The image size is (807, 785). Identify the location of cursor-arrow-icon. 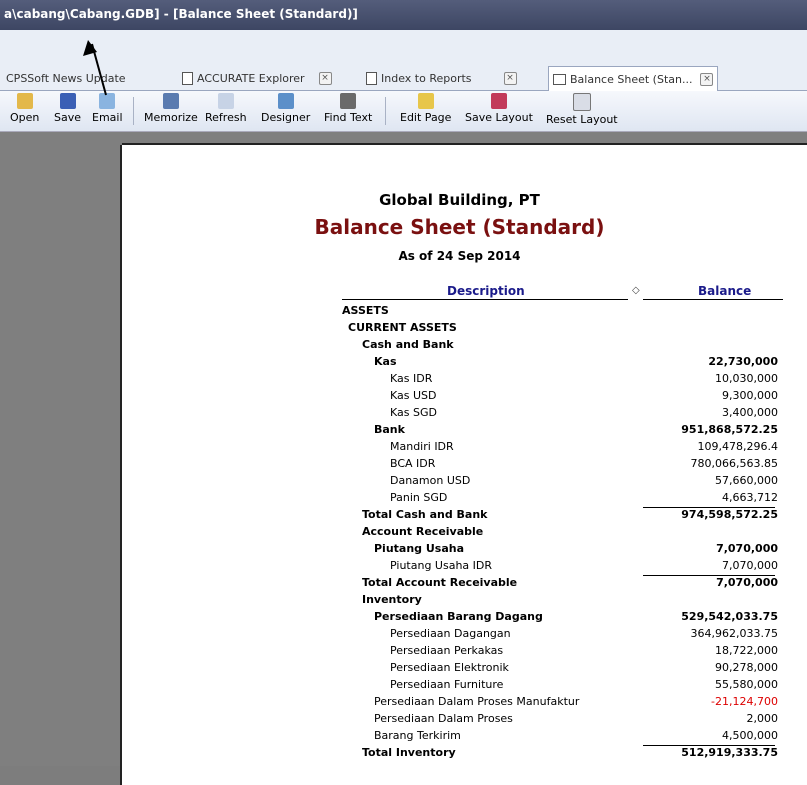
(95, 68).